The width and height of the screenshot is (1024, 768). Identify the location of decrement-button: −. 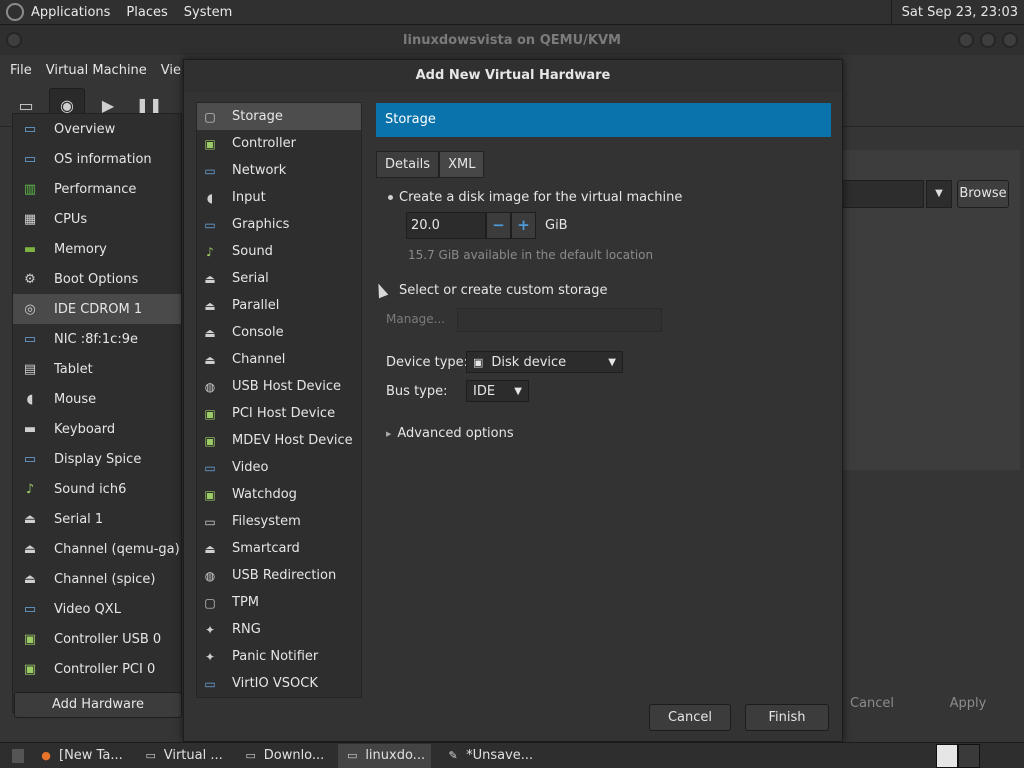
(498, 225).